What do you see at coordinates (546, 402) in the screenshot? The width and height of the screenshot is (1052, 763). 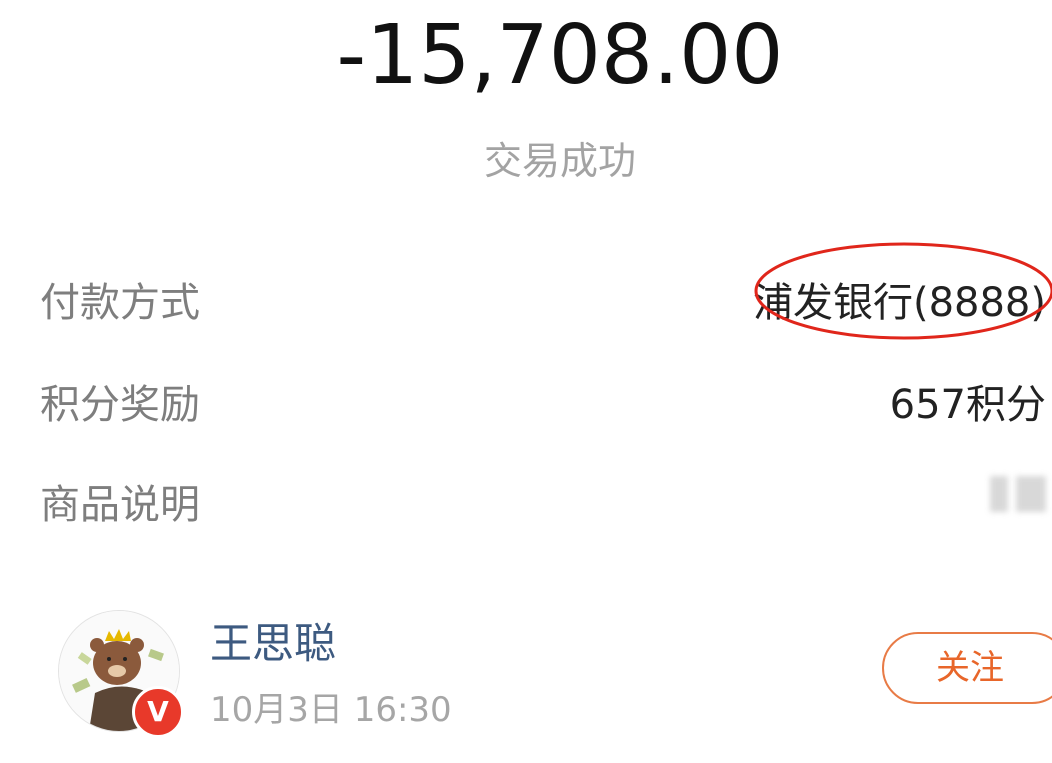 I see `points-reward-row: 积分奖励 657积分` at bounding box center [546, 402].